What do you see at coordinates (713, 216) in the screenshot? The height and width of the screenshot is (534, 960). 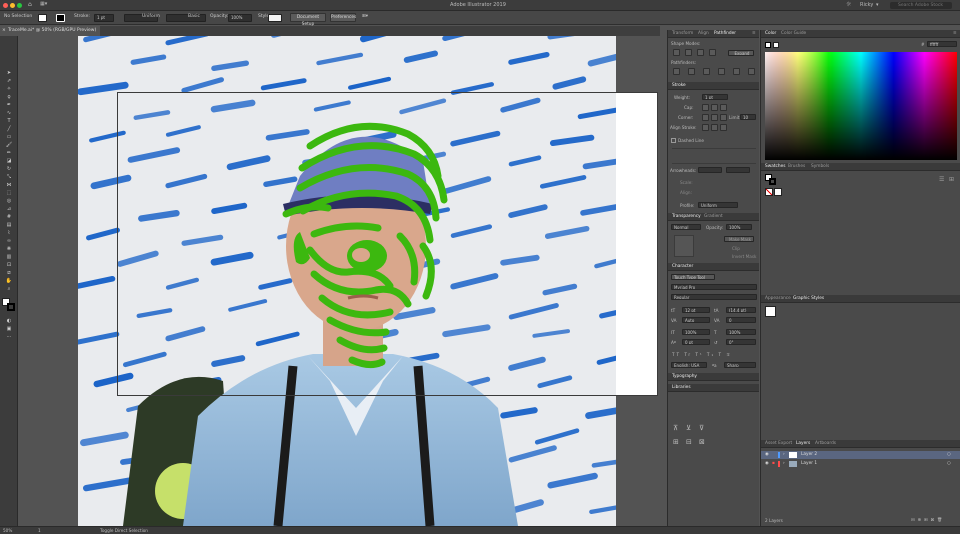 I see `tab-gradient: Gradient` at bounding box center [713, 216].